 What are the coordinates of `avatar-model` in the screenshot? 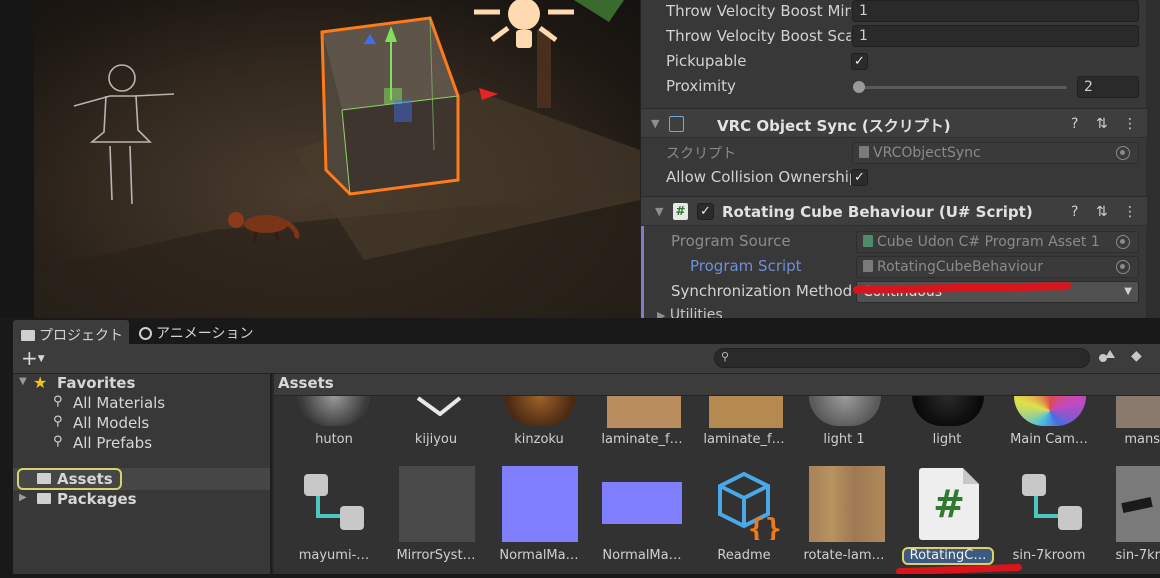 It's located at (124, 134).